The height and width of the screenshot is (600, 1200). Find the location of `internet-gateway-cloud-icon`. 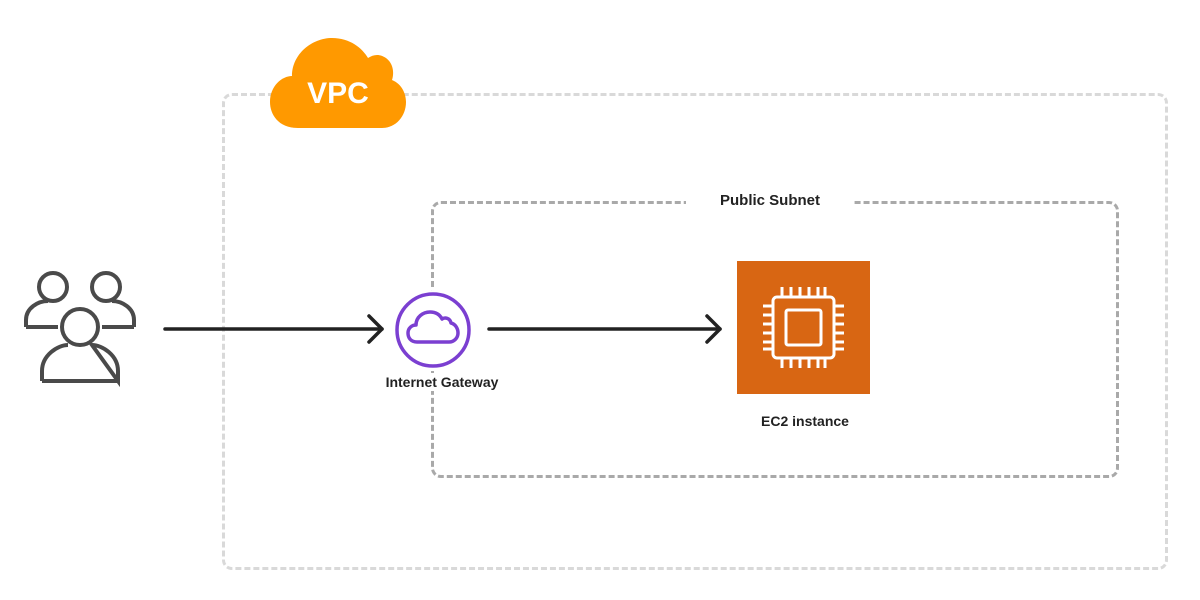

internet-gateway-cloud-icon is located at coordinates (433, 330).